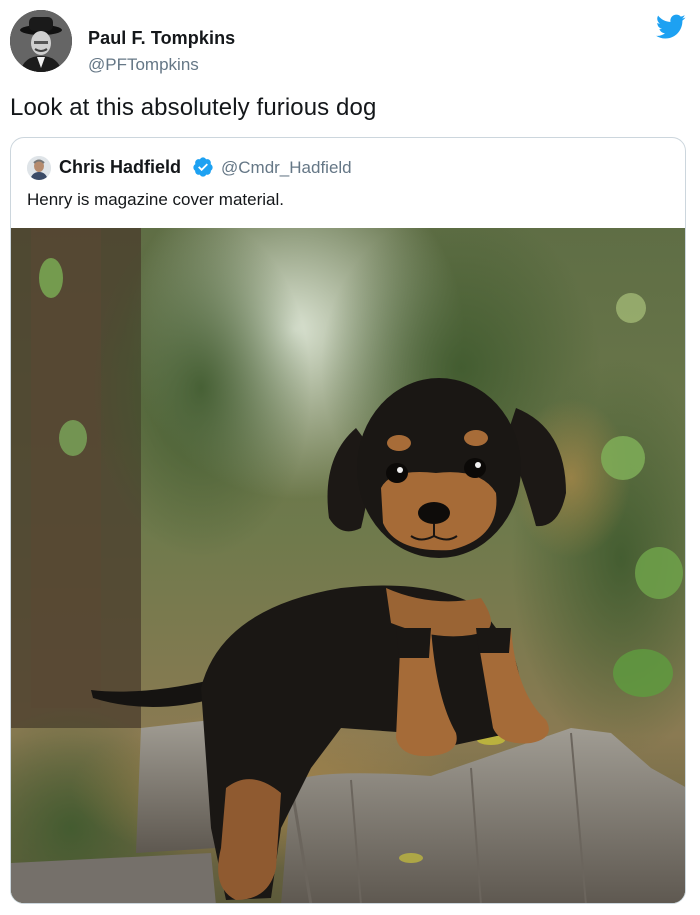 The width and height of the screenshot is (700, 915). What do you see at coordinates (143, 65) in the screenshot?
I see `author-handle: @PFTompkins` at bounding box center [143, 65].